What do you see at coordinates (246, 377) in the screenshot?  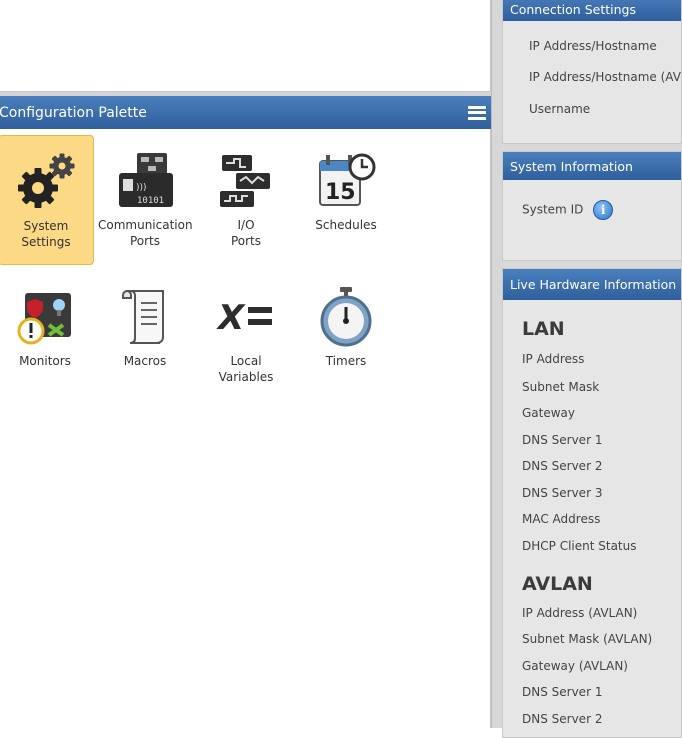 I see `tile-label-line2: Variables` at bounding box center [246, 377].